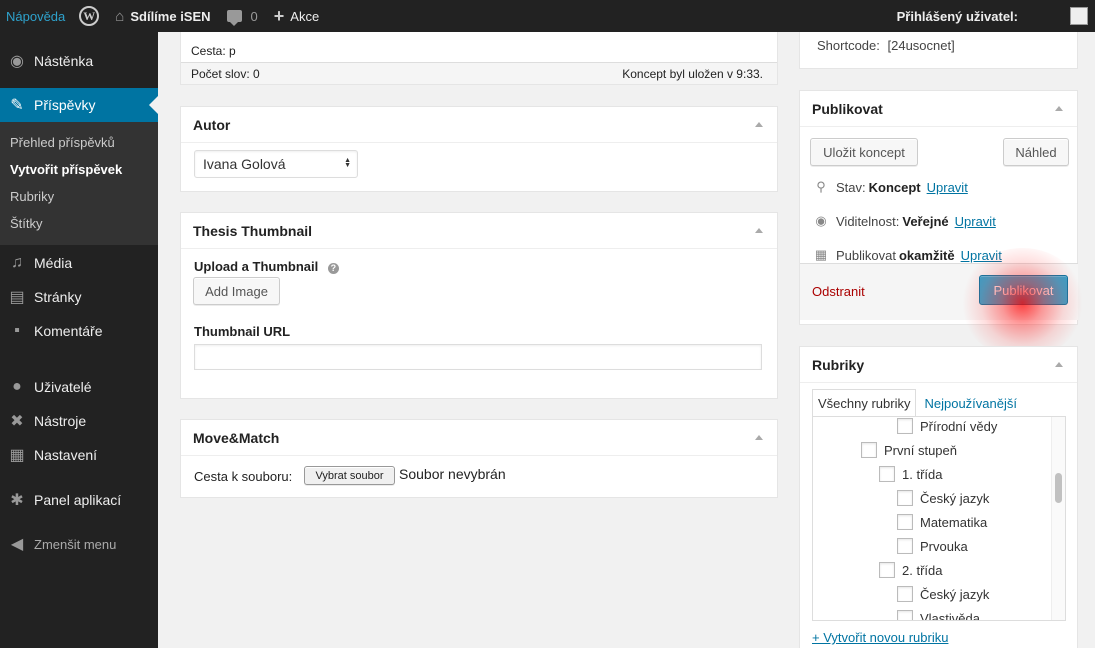 Image resolution: width=1095 pixels, height=648 pixels. What do you see at coordinates (75, 544) in the screenshot?
I see `collapse-menu-label: Zmenšit menu` at bounding box center [75, 544].